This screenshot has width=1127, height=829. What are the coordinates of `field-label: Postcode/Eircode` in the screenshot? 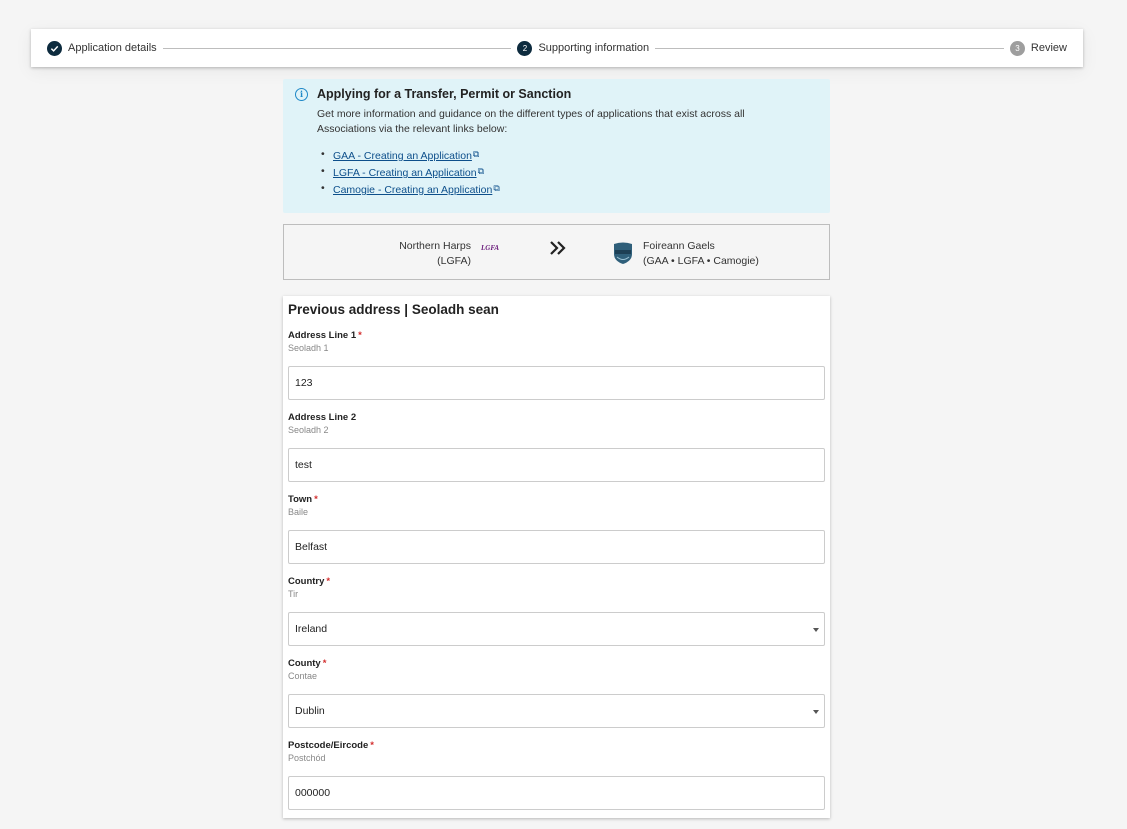 It's located at (328, 745).